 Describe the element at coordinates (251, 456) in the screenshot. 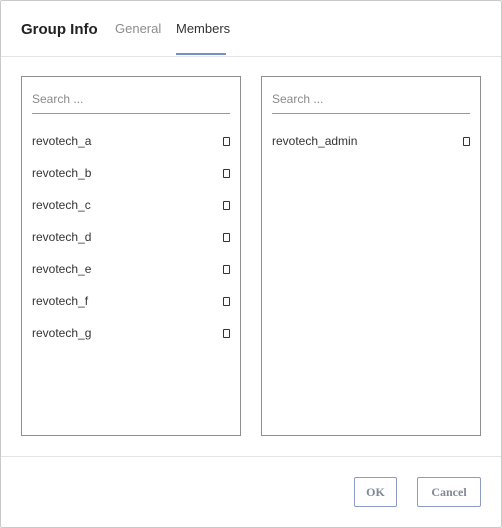

I see `footer-divider` at that location.